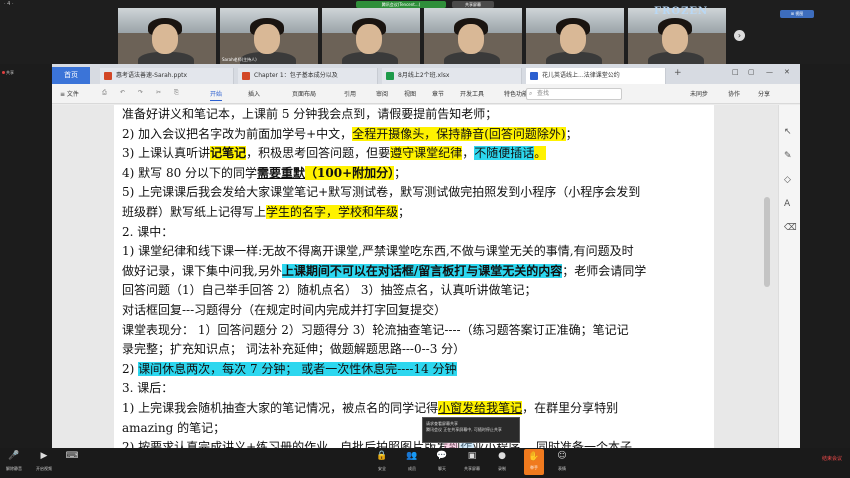  What do you see at coordinates (424, 75) in the screenshot?
I see `tab-label: 8月线上2个班.xlsx` at bounding box center [424, 75].